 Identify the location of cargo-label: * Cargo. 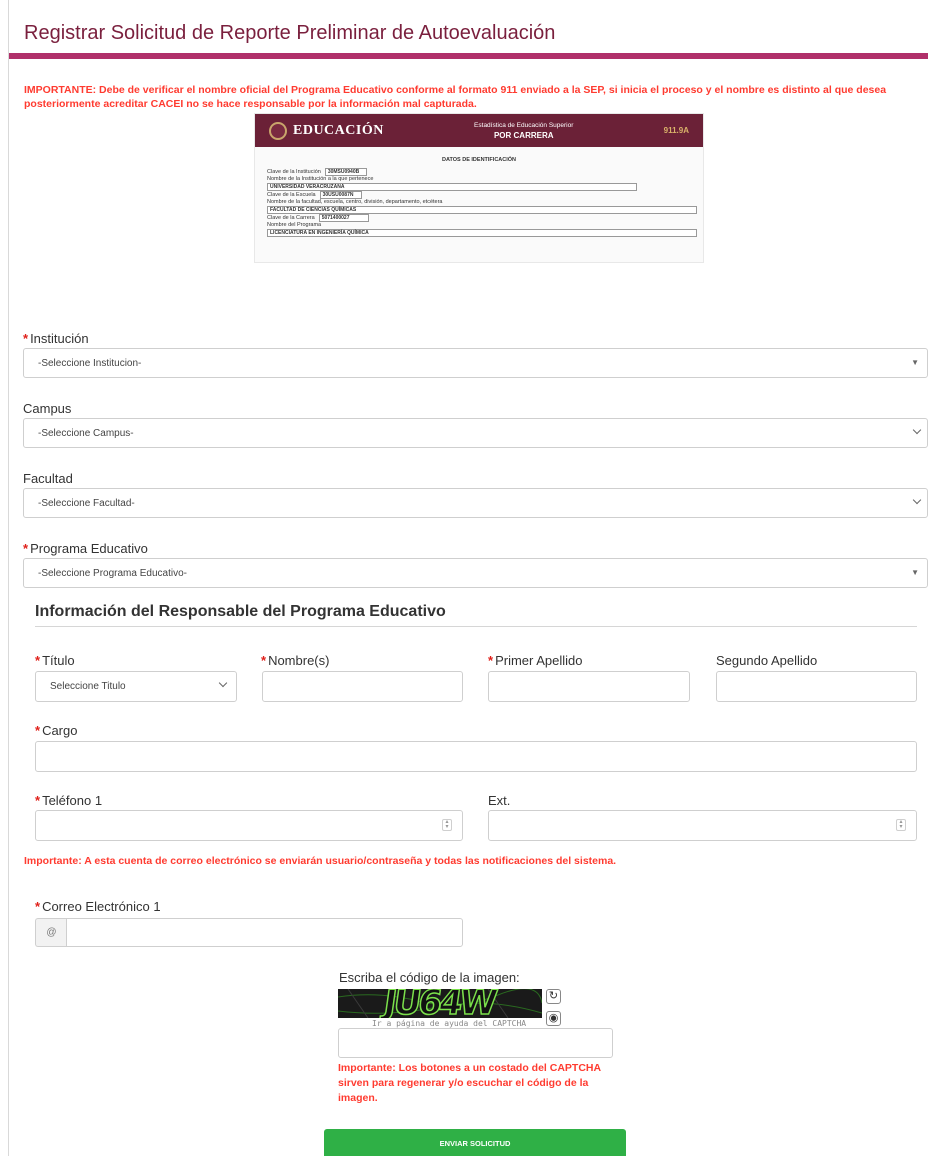
(56, 730).